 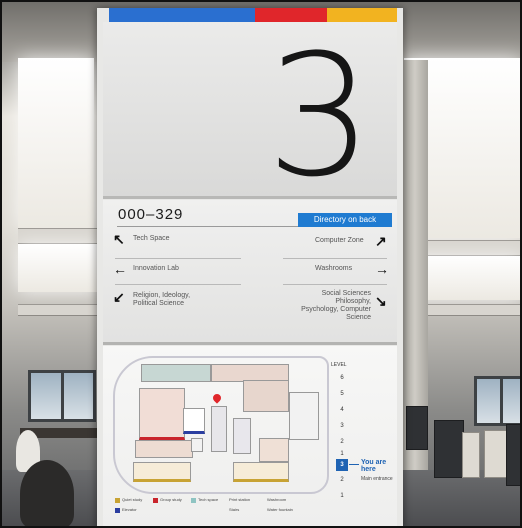 What do you see at coordinates (274, 450) in the screenshot?
I see `map-room-southeast` at bounding box center [274, 450].